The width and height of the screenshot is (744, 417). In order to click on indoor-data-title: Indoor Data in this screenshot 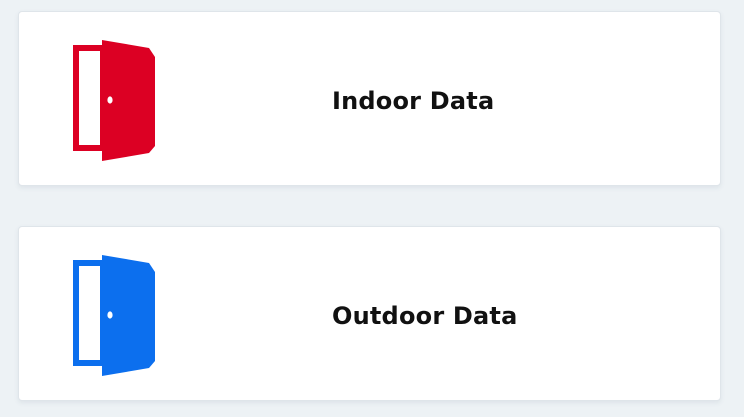, I will do `click(413, 101)`.